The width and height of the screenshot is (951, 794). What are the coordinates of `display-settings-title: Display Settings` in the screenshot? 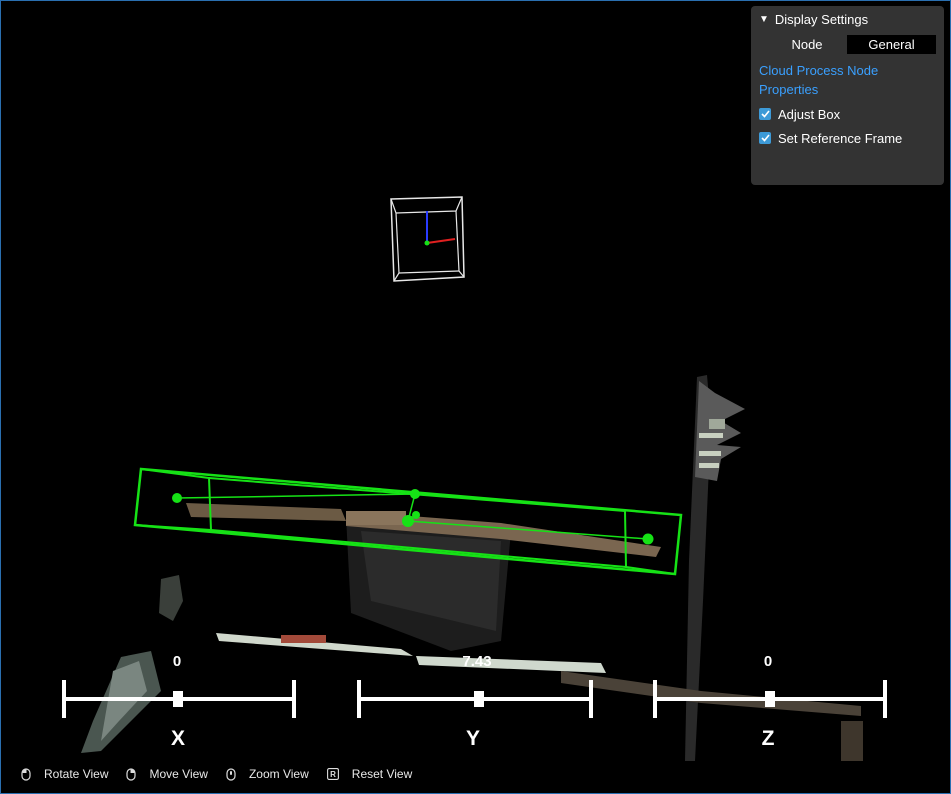 It's located at (821, 19).